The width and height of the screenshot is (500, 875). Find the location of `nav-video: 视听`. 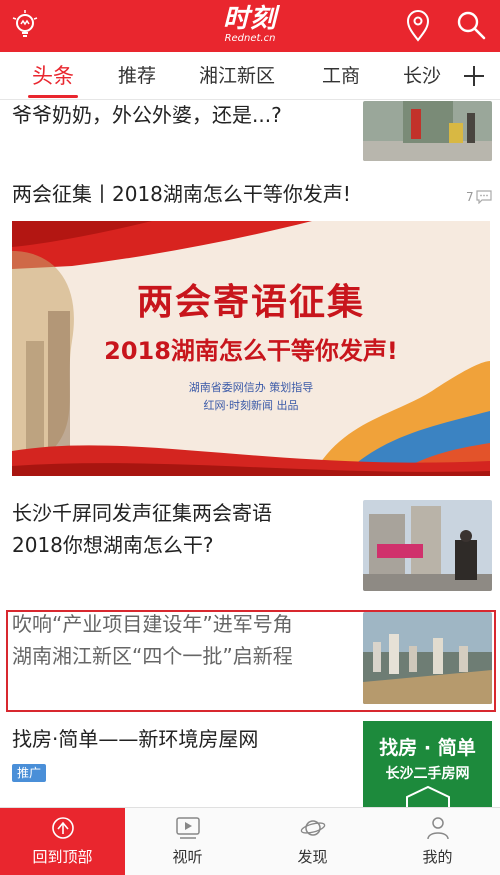

nav-video: 视听 is located at coordinates (187, 841).